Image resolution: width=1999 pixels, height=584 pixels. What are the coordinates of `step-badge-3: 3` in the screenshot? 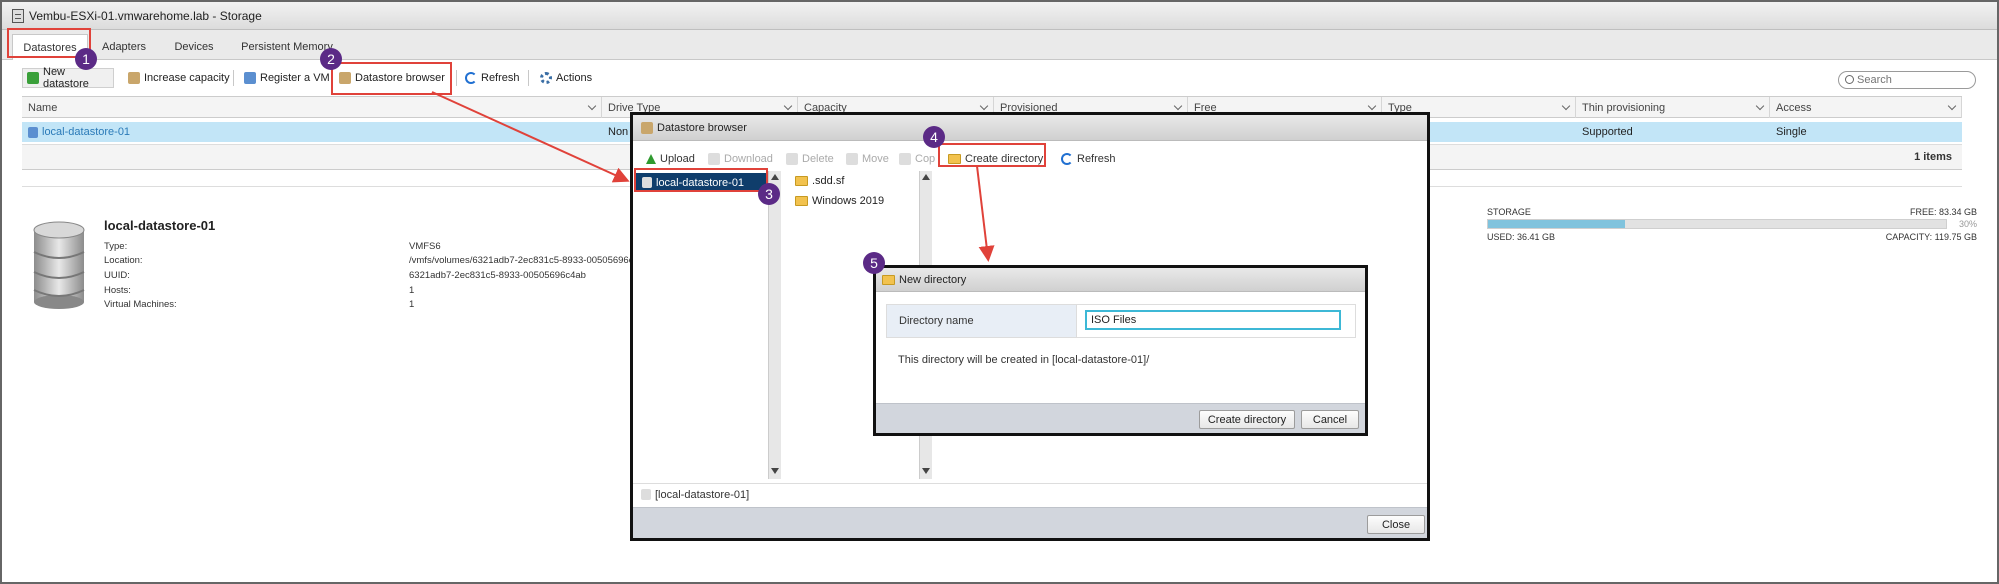 It's located at (769, 194).